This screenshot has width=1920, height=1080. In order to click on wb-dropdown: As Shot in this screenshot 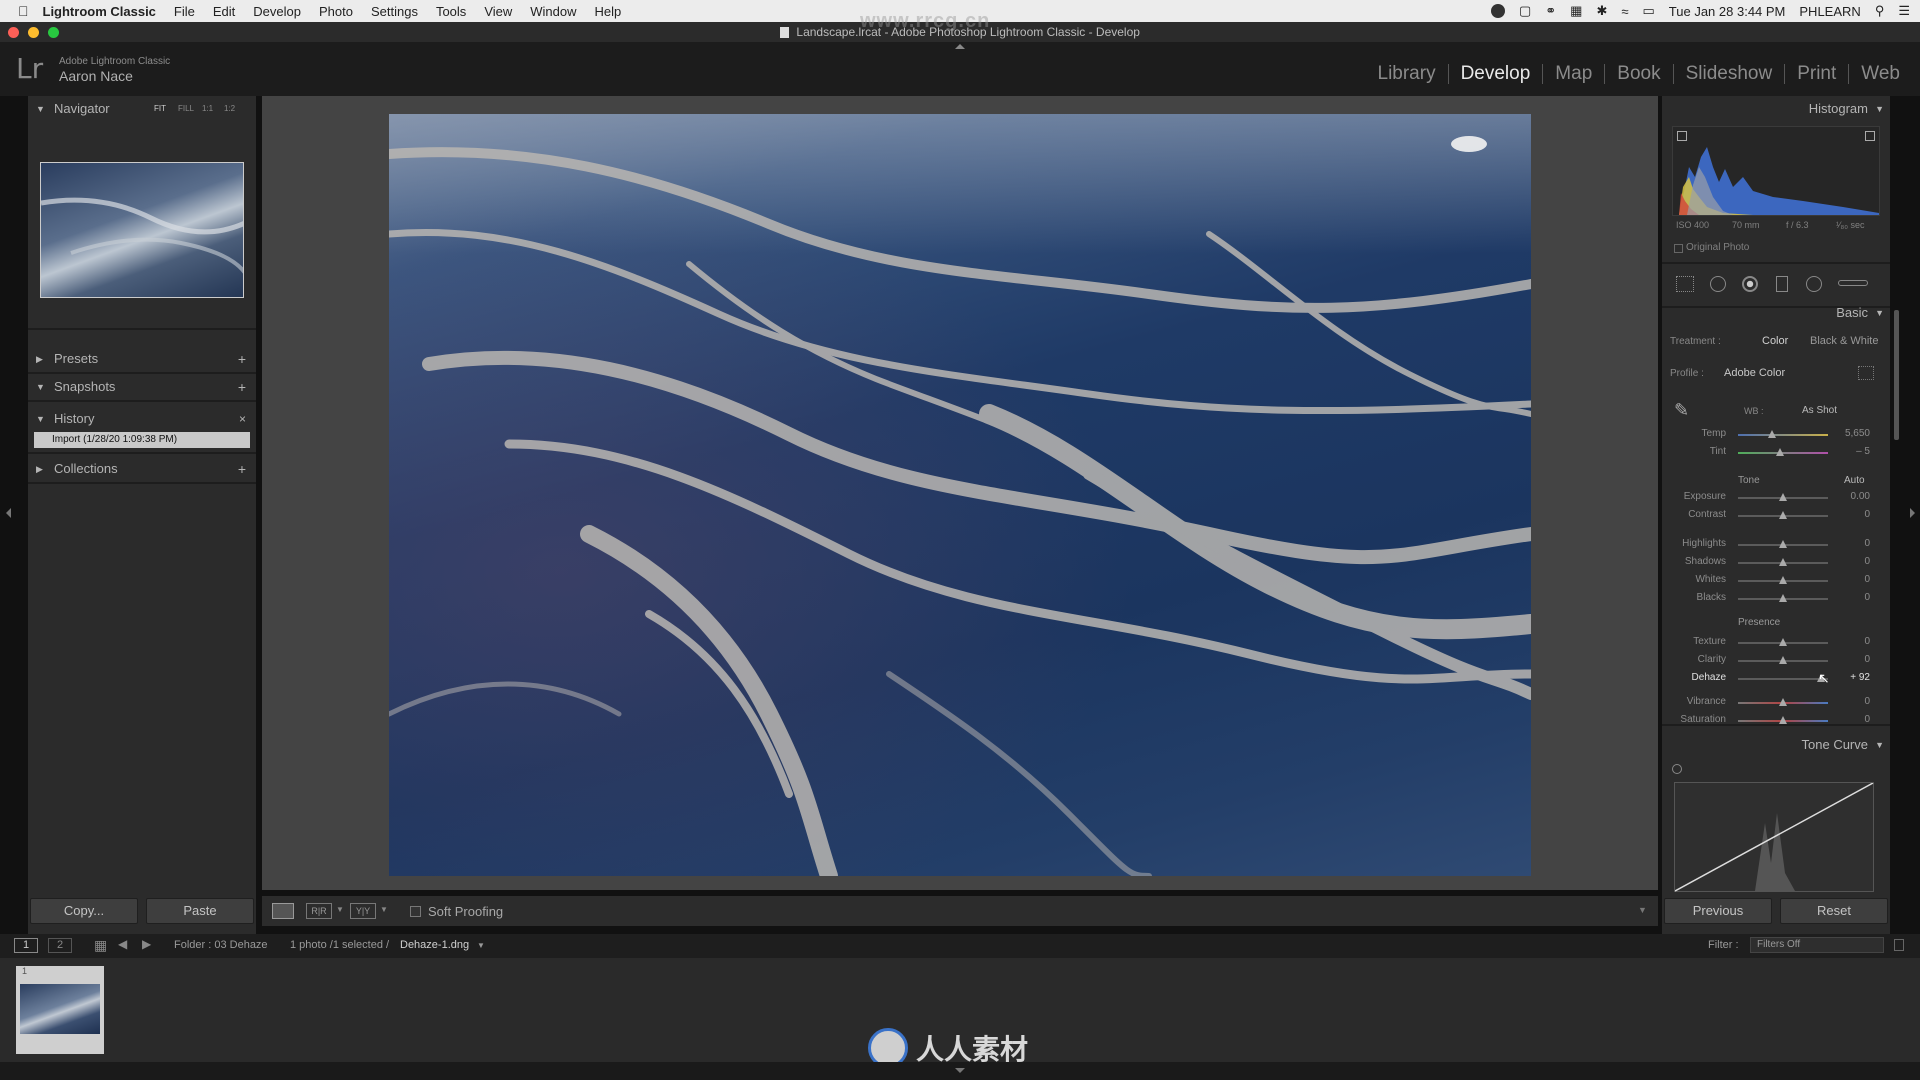, I will do `click(1819, 410)`.